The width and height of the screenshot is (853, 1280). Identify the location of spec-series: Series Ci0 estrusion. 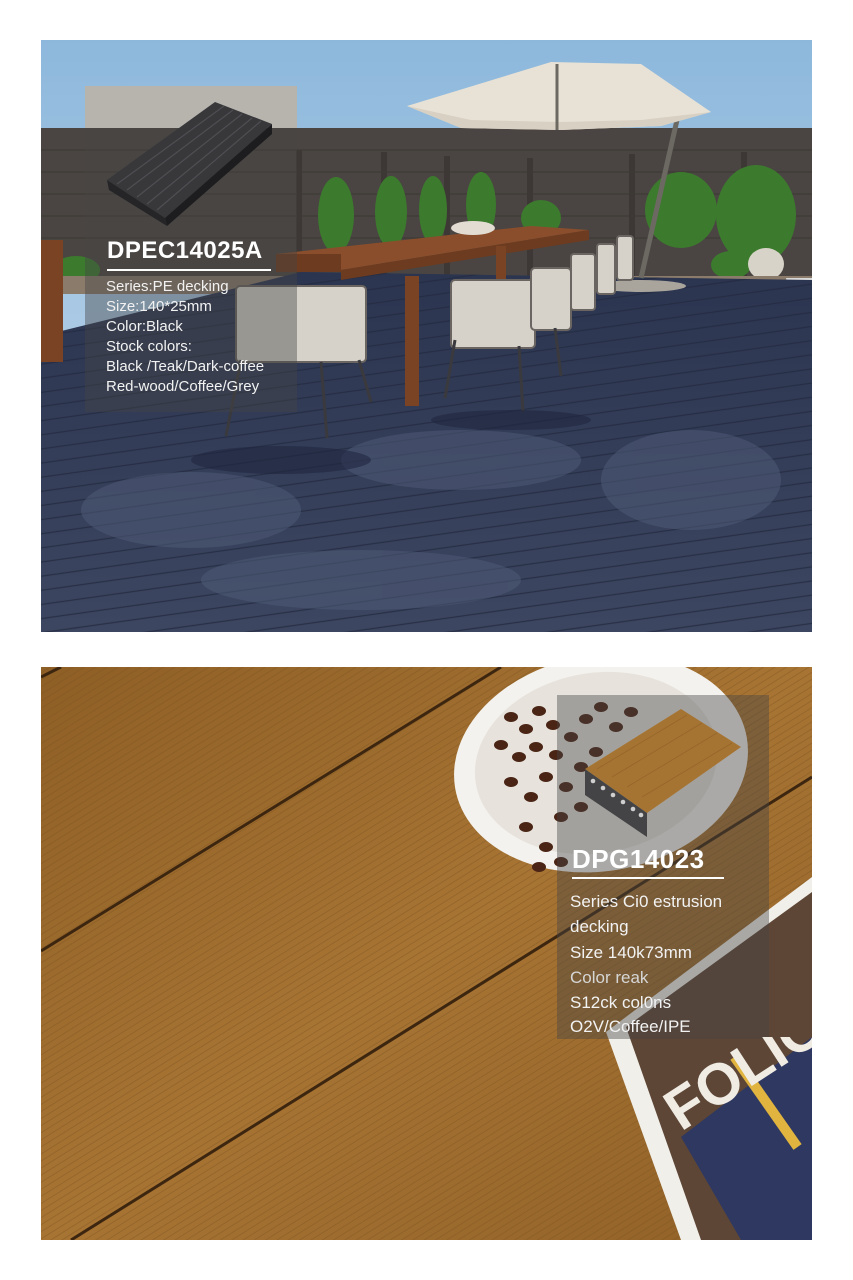
(646, 901).